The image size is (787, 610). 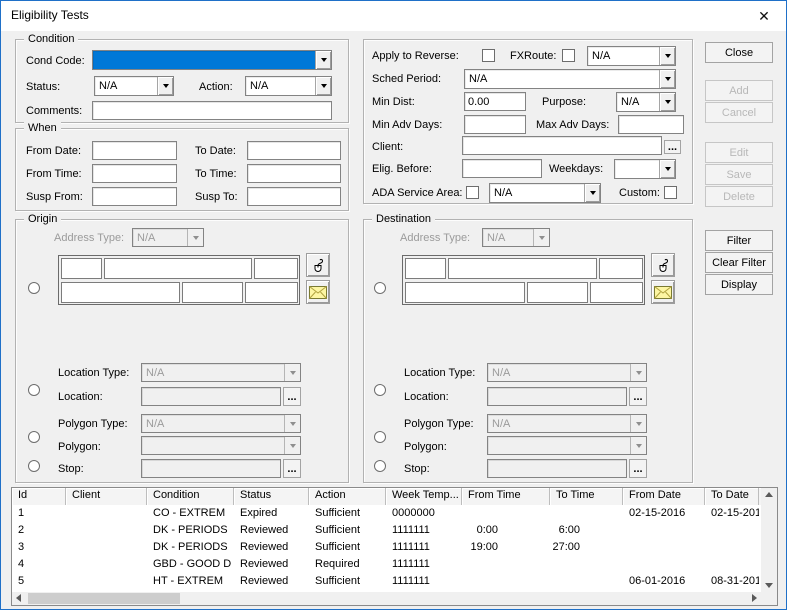 What do you see at coordinates (104, 598) in the screenshot?
I see `horizontal-scroll-thumb` at bounding box center [104, 598].